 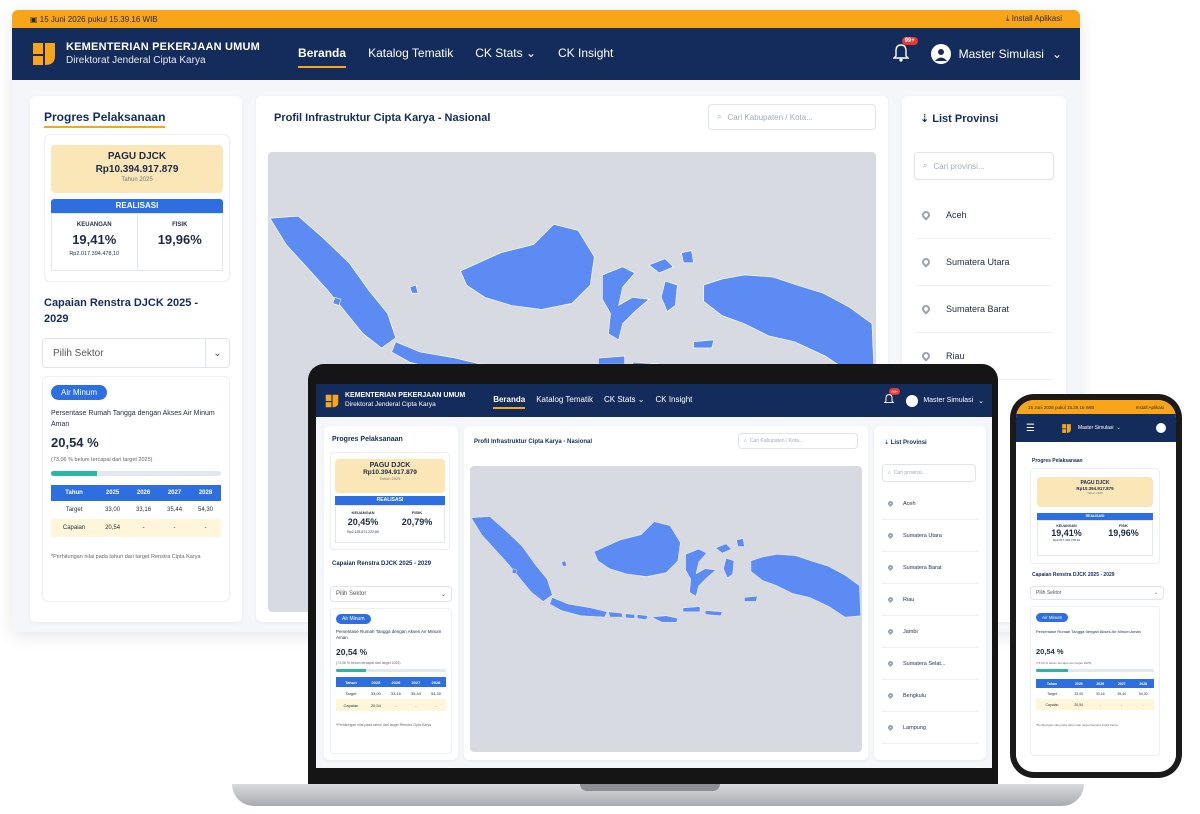 I want to click on datetime-text: ▣ 15 Juni 2026 pukul 15.39.16 WIB, so click(x=94, y=19).